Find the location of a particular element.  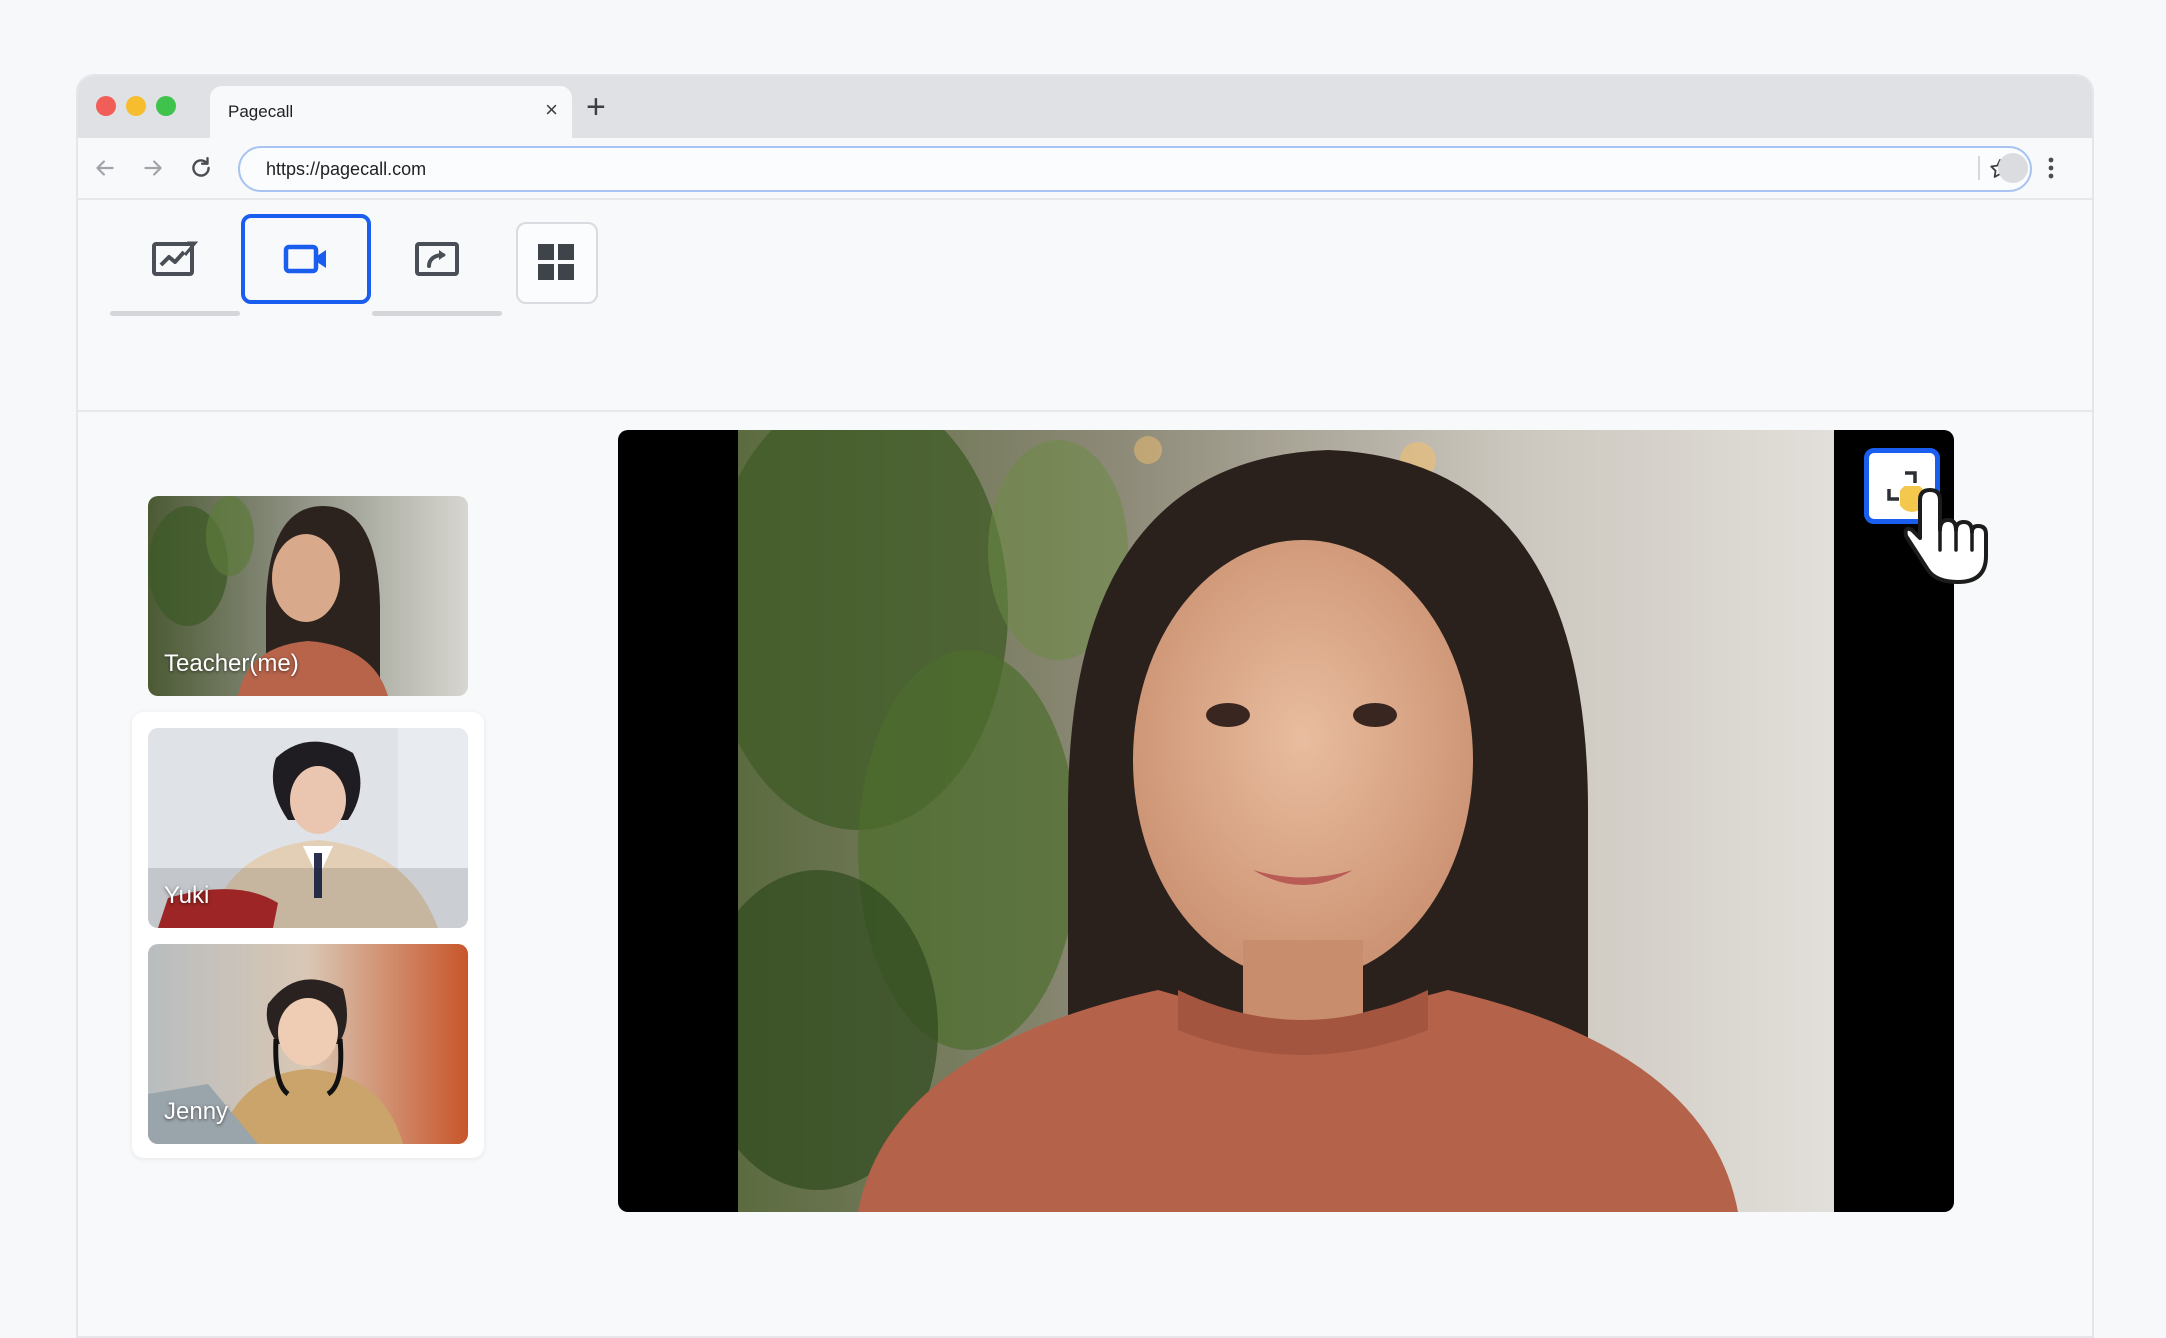

tab-title: Pagecall is located at coordinates (261, 111).